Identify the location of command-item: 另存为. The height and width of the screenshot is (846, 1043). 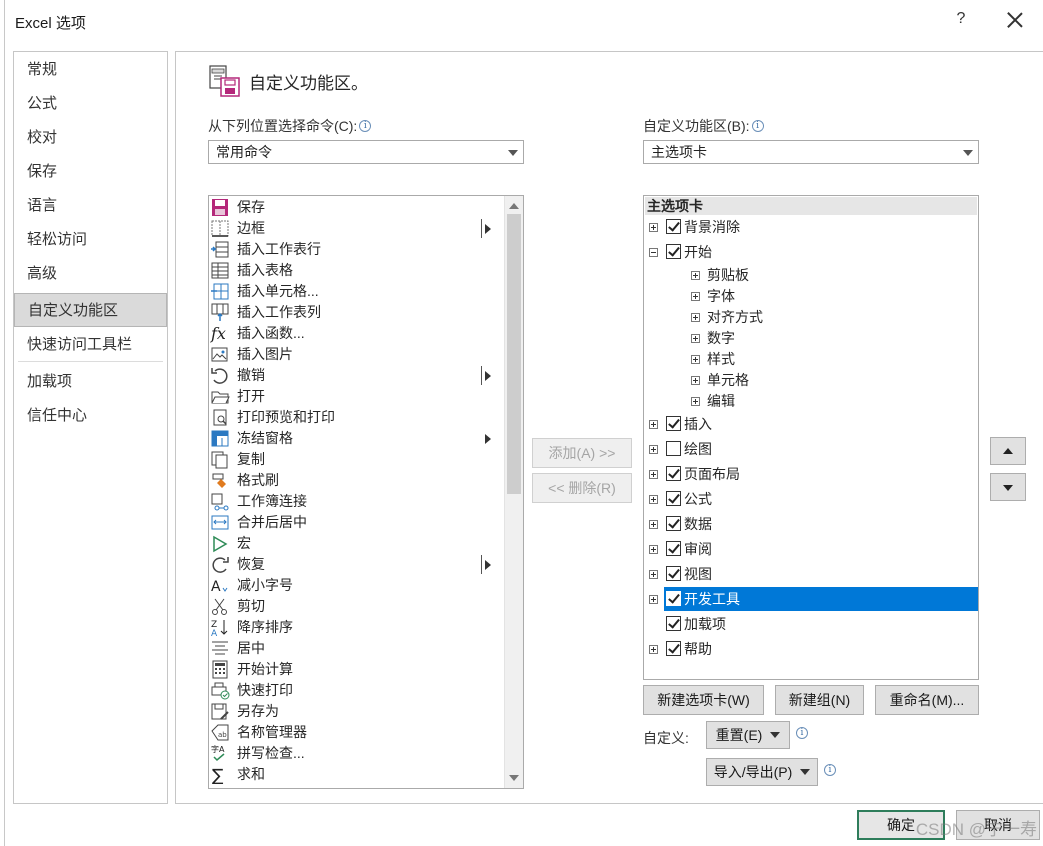
(354, 711).